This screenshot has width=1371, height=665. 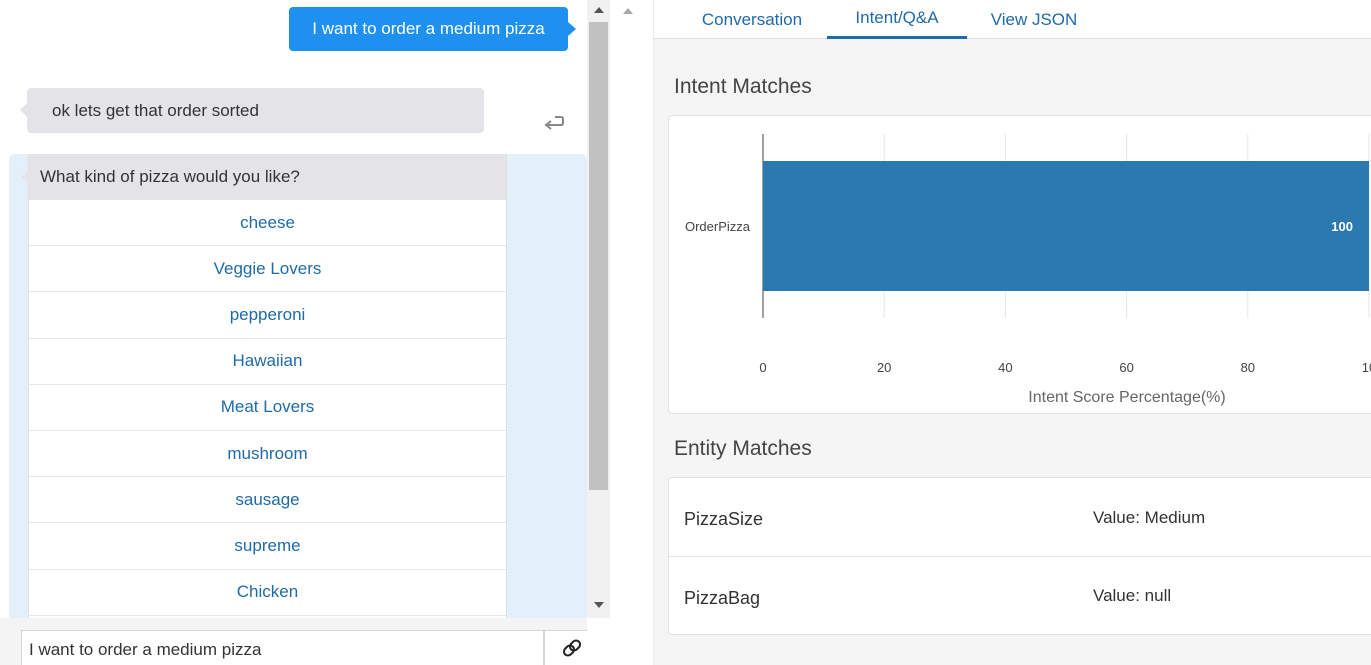 I want to click on scrollbar-thumb, so click(x=598, y=256).